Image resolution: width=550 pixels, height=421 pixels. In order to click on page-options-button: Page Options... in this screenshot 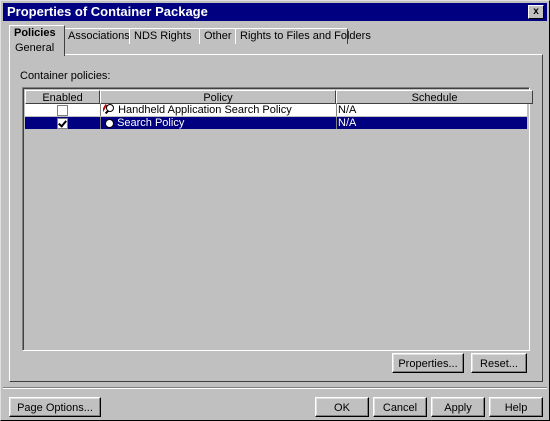, I will do `click(55, 407)`.